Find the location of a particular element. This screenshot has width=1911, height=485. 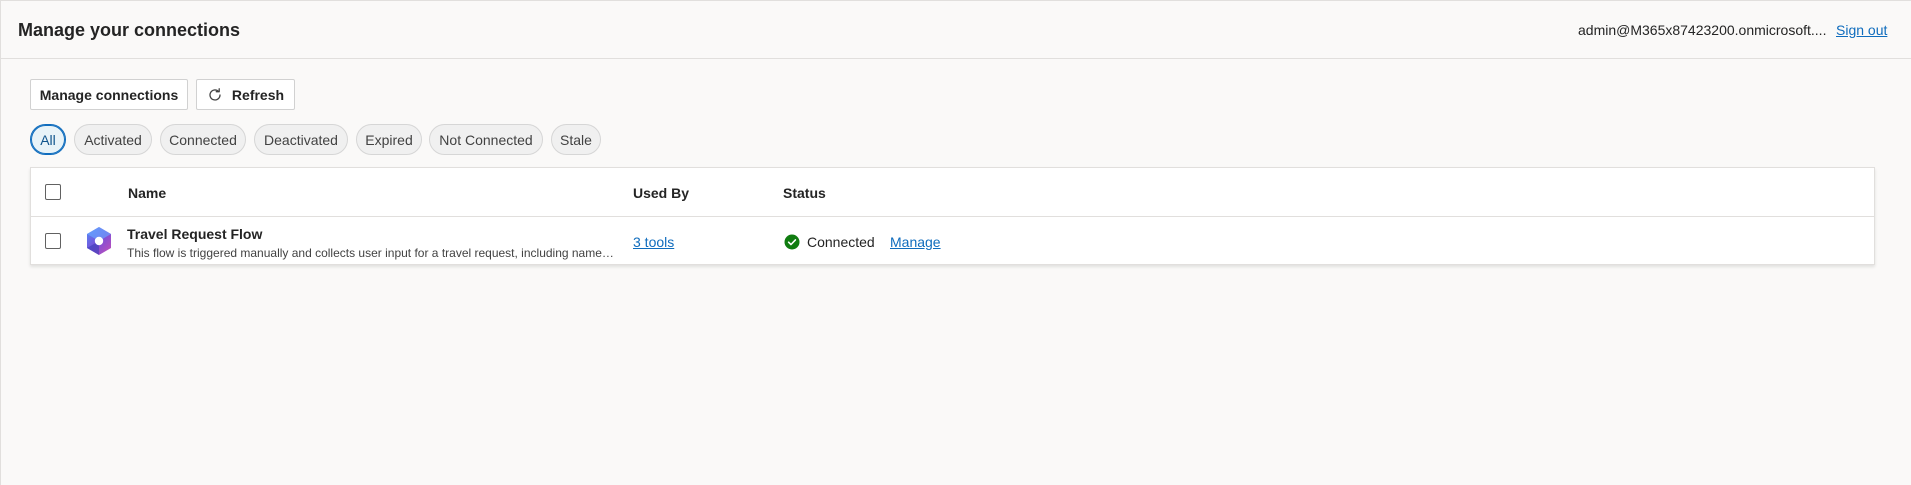

refresh-label: Refresh is located at coordinates (258, 94).